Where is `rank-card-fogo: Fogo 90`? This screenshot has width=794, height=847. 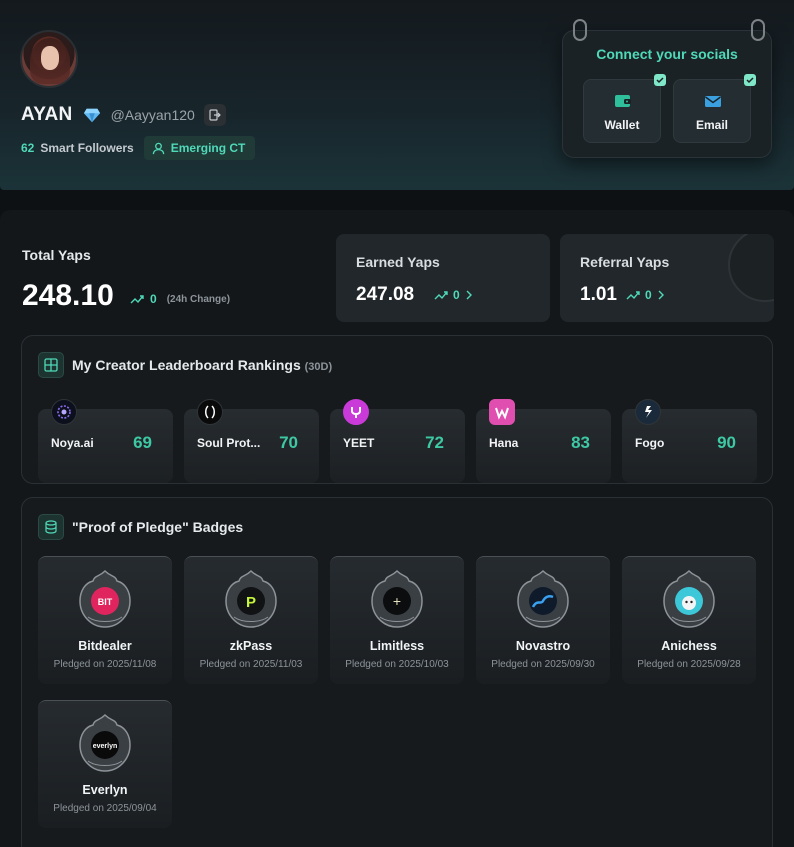 rank-card-fogo: Fogo 90 is located at coordinates (689, 441).